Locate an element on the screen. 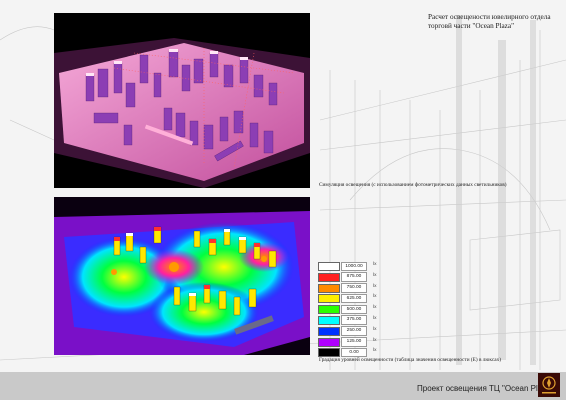 The height and width of the screenshot is (400, 566). legend-value: 875.00 is located at coordinates (354, 277).